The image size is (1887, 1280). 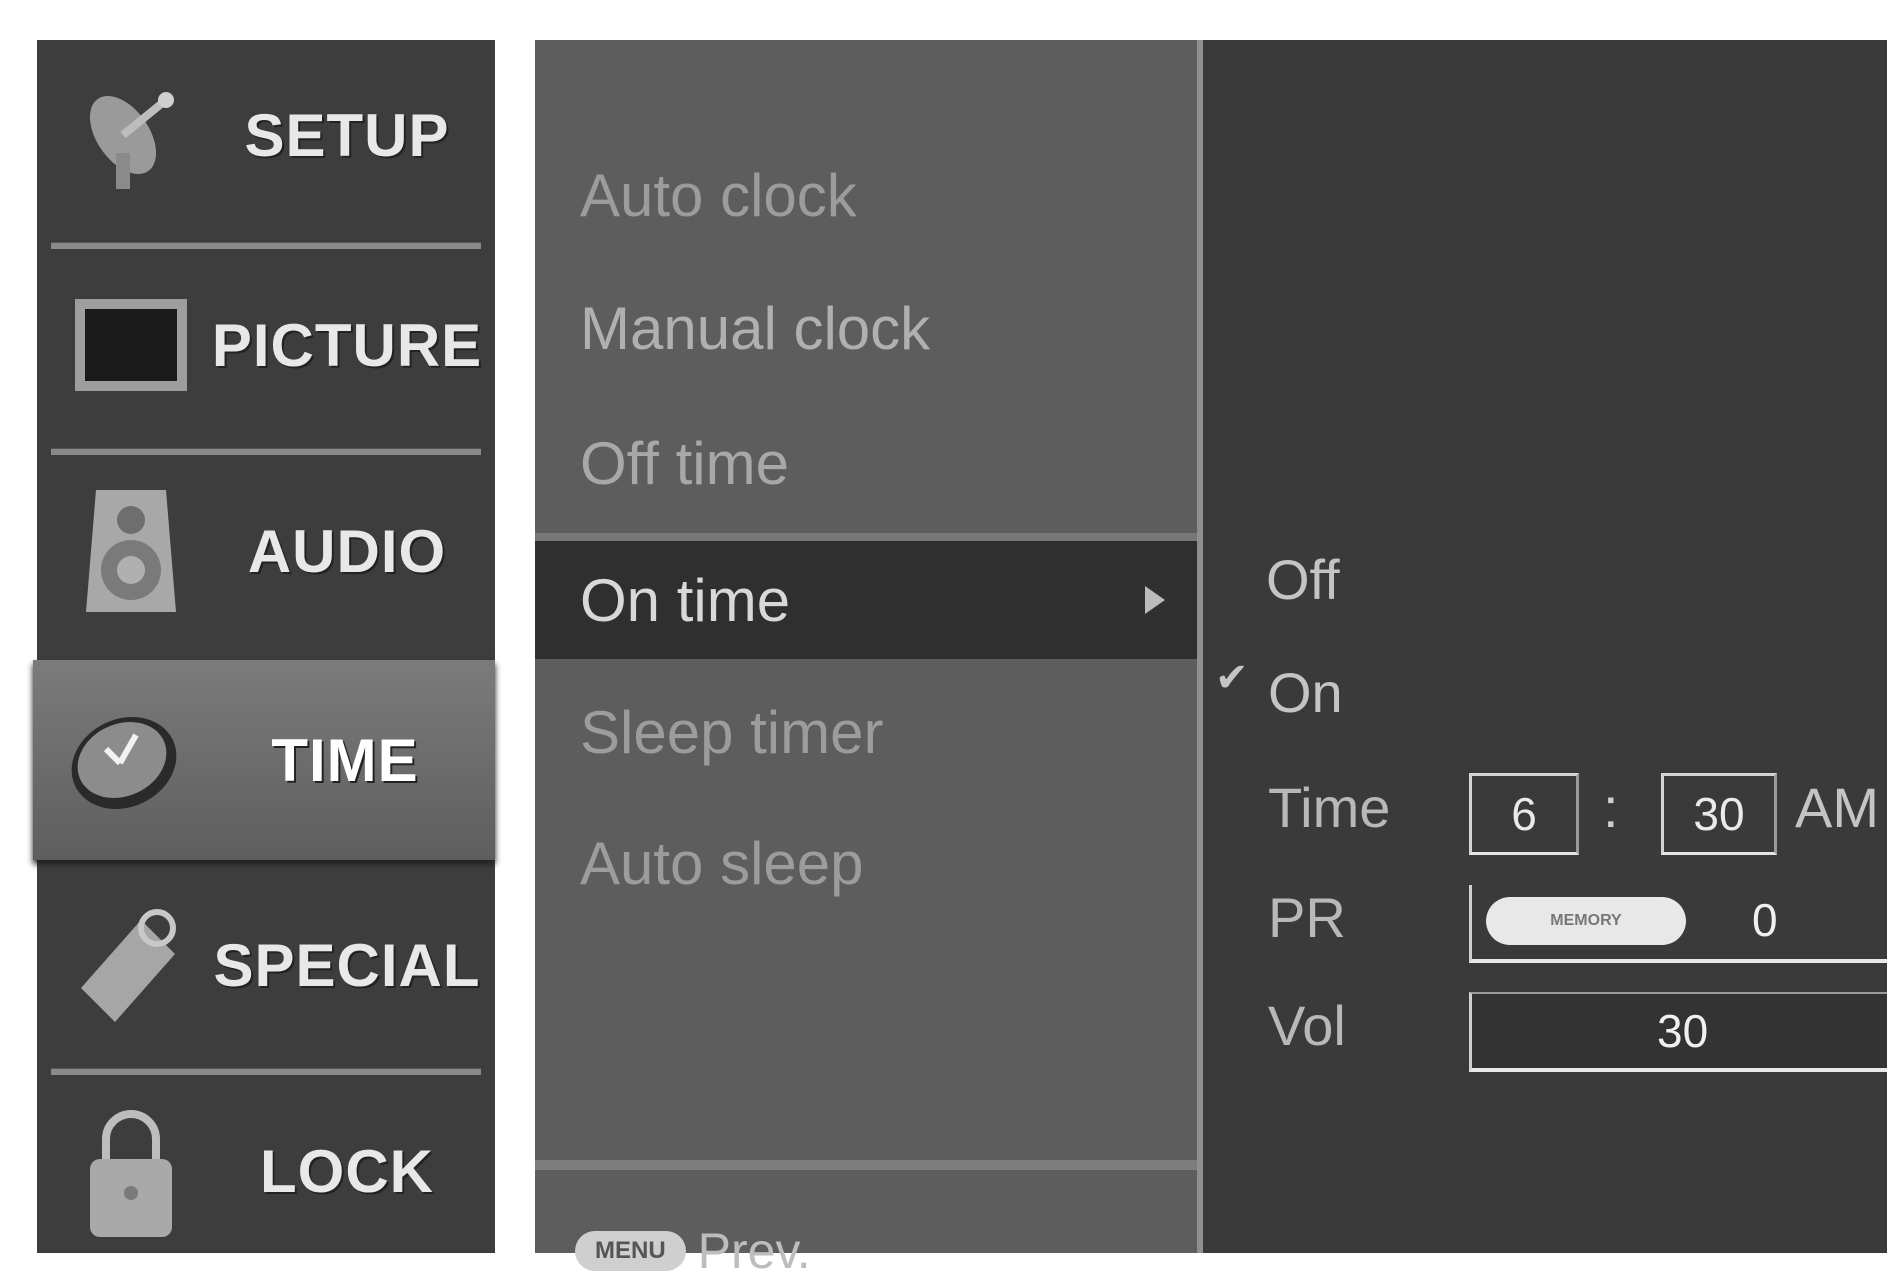 I want to click on tag-icon, so click(x=131, y=965).